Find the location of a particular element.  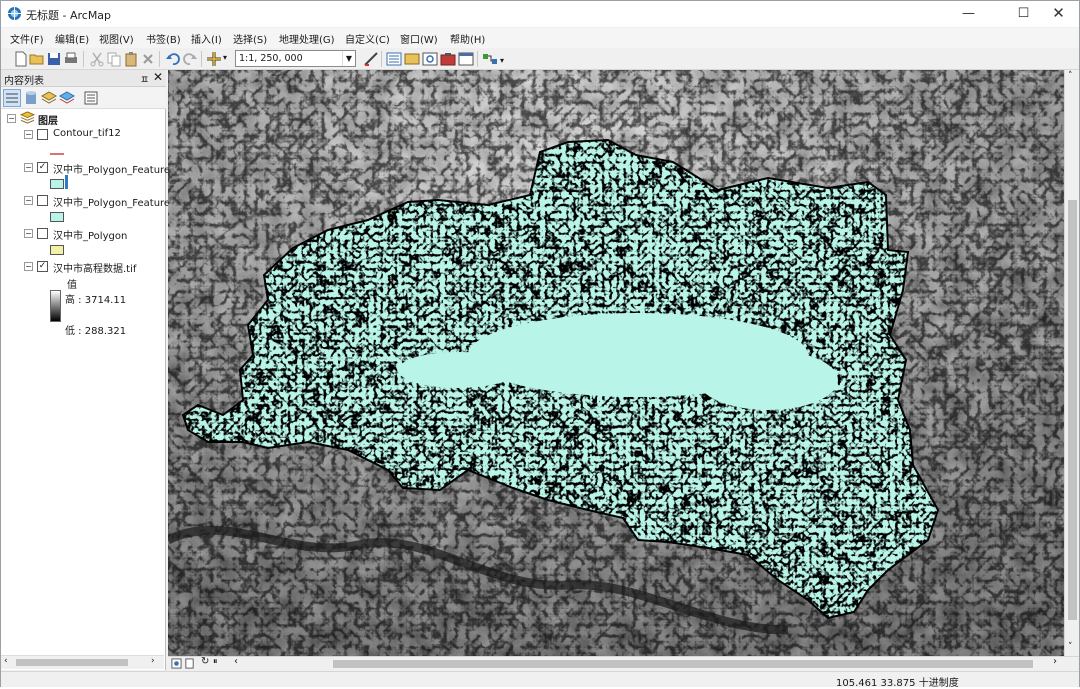

menu-bookmarks: 书签(B) is located at coordinates (163, 38).